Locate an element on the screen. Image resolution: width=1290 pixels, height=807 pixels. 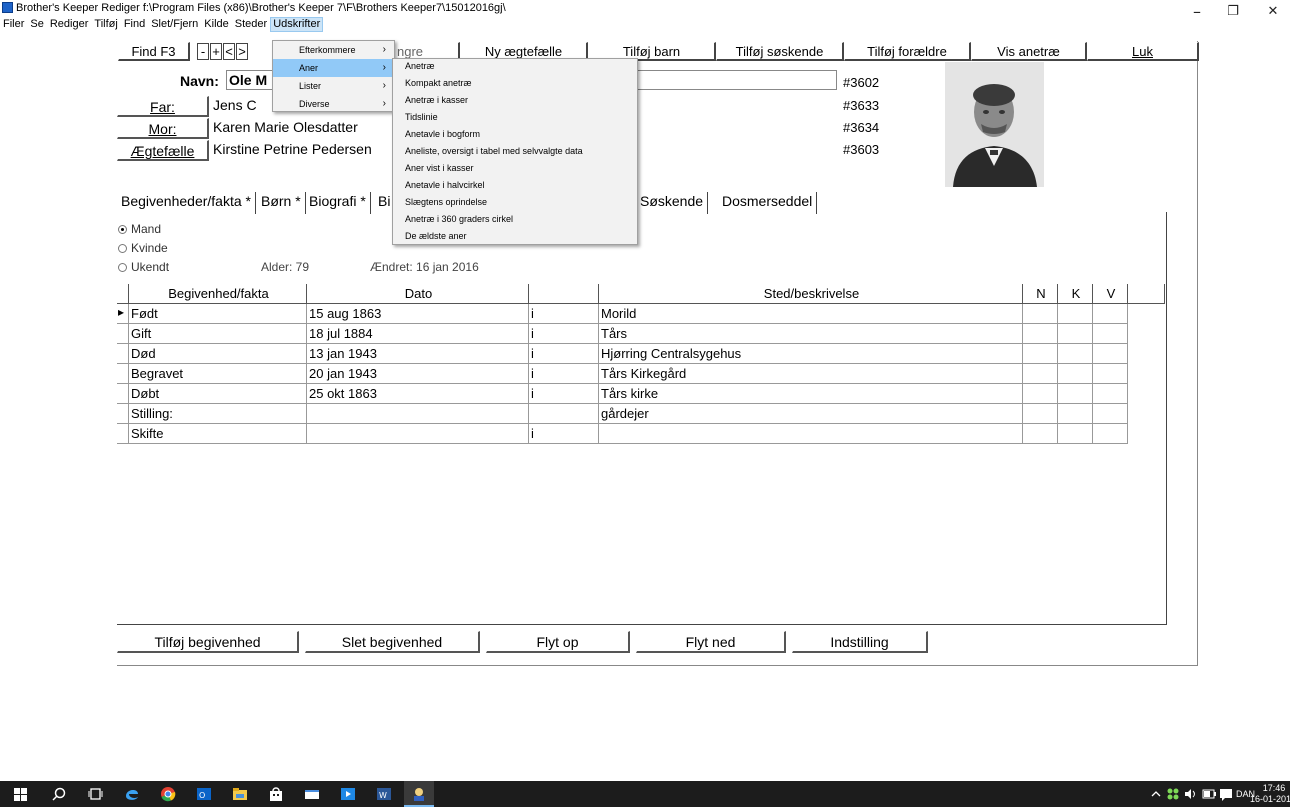
radio-female-icon is located at coordinates (122, 248).